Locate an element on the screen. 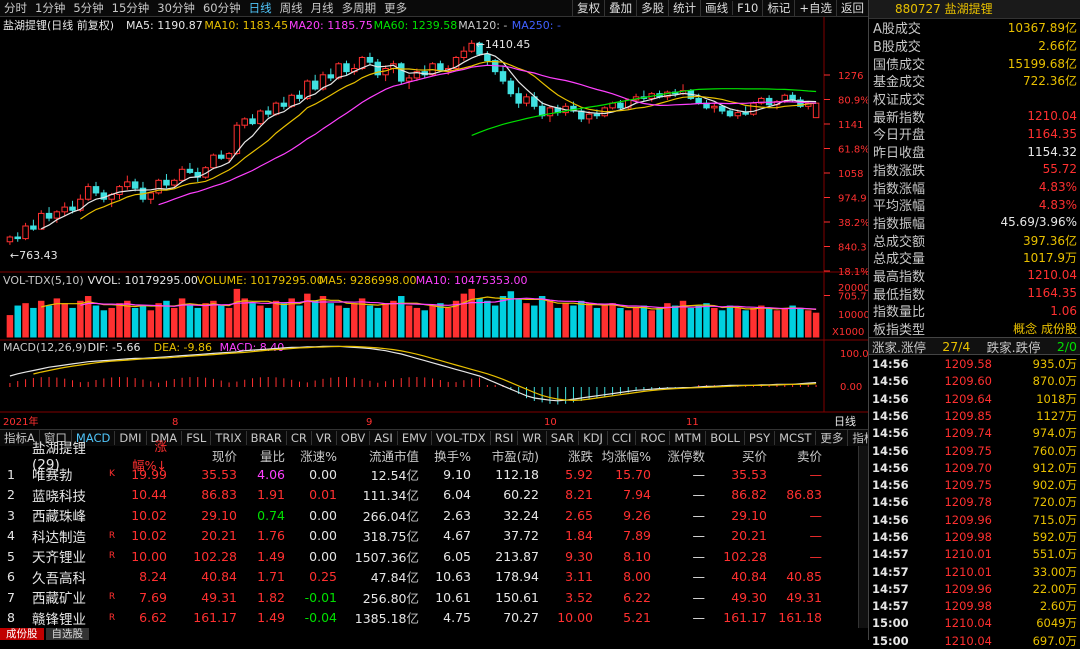 This screenshot has width=1080, height=649. tick-price: 1209.75 is located at coordinates (968, 450).